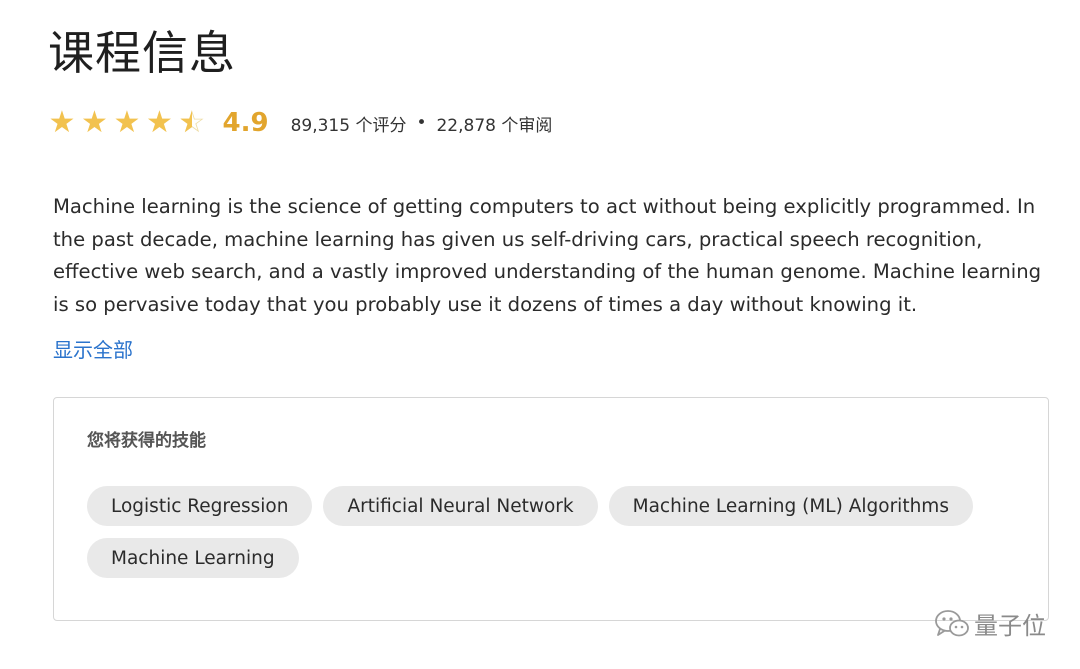 Image resolution: width=1080 pixels, height=669 pixels. Describe the element at coordinates (494, 123) in the screenshot. I see `review-count: 22,878 个审阅` at that location.